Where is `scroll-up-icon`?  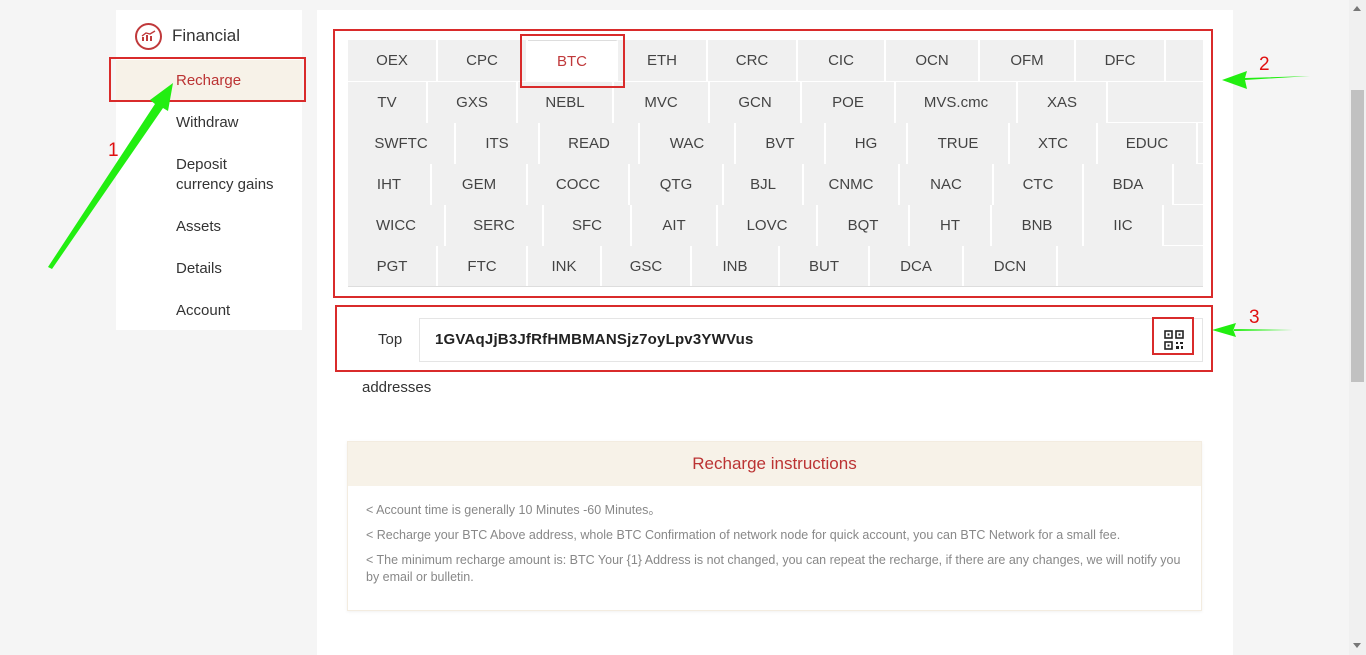 scroll-up-icon is located at coordinates (1357, 8).